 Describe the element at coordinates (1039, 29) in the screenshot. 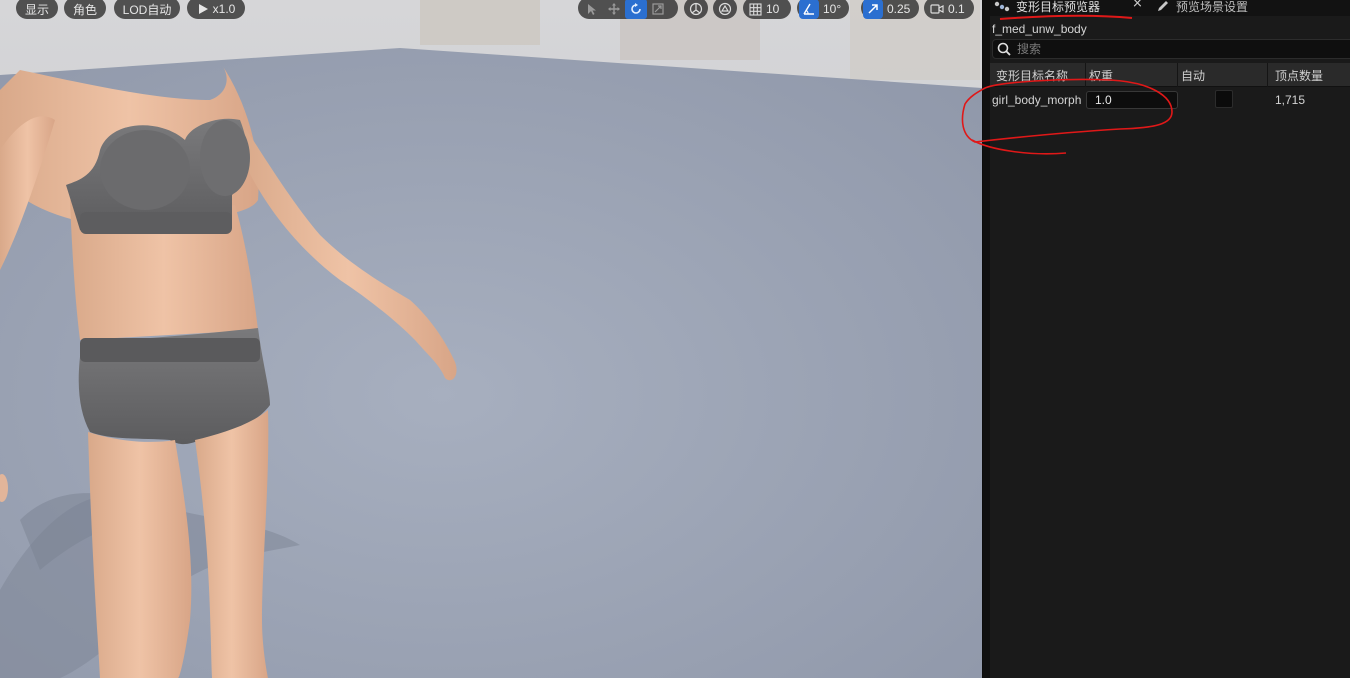

I see `mesh-name: f_med_unw_body` at that location.